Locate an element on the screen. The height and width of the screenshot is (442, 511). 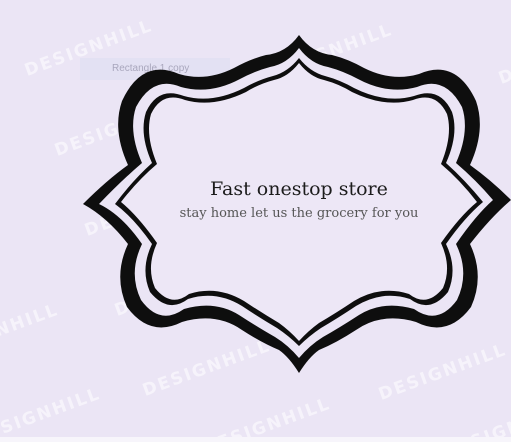
badge-title: Fast onestop store is located at coordinates (299, 189).